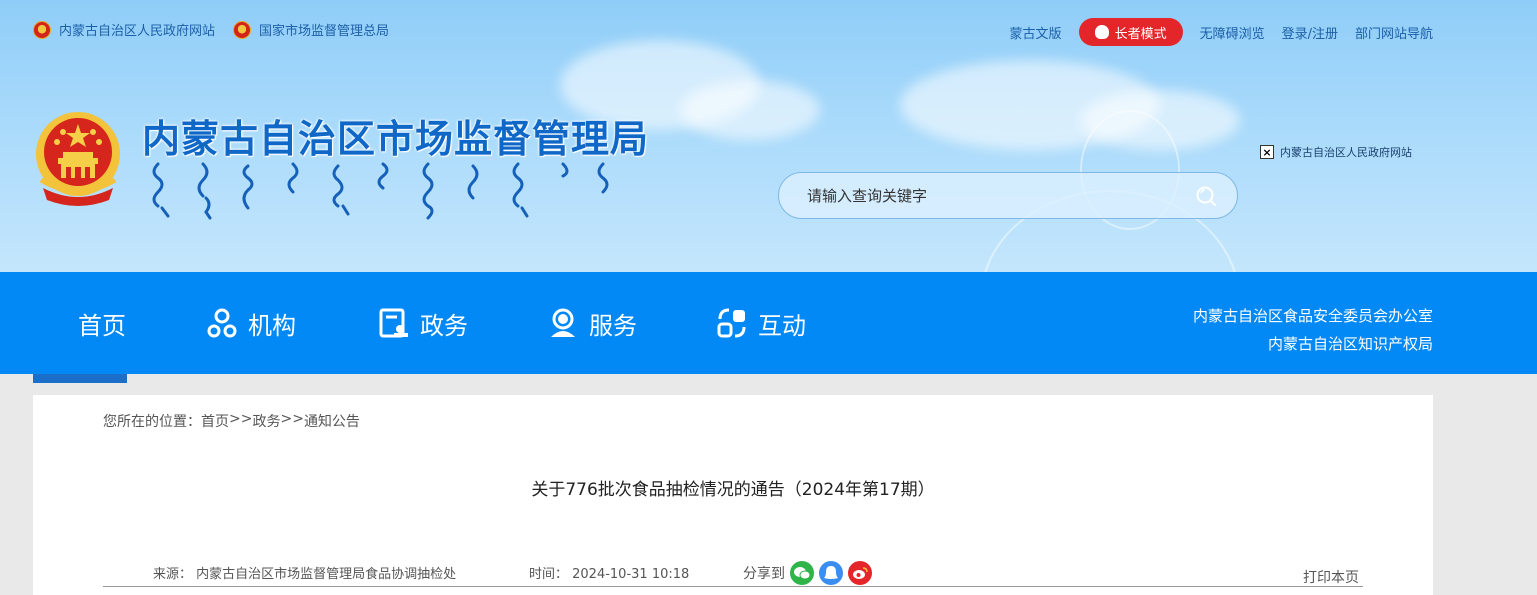 The image size is (1537, 595). What do you see at coordinates (860, 573) in the screenshot?
I see `weibo-icon` at bounding box center [860, 573].